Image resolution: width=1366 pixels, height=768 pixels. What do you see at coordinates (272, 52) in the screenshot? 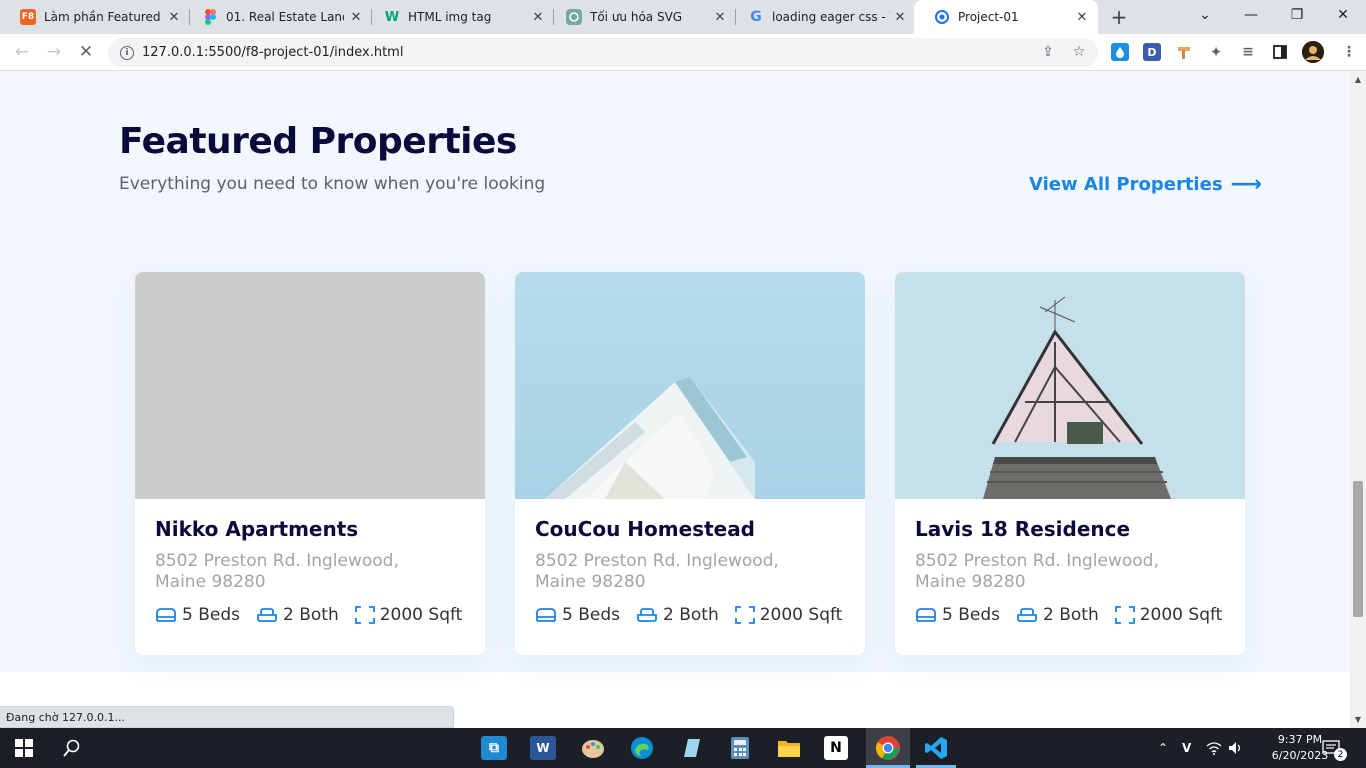
I see `url-text: 127.0.0.1:5500/f8-project-01/index.html` at bounding box center [272, 52].